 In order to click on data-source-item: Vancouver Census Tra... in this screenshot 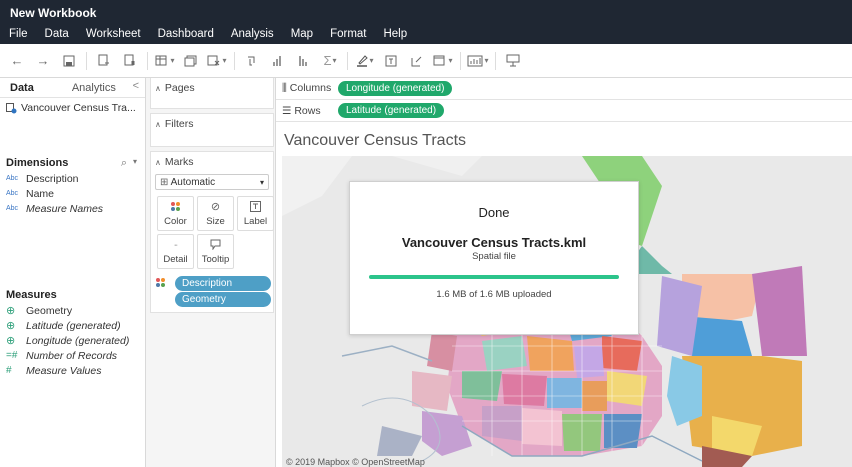, I will do `click(72, 108)`.